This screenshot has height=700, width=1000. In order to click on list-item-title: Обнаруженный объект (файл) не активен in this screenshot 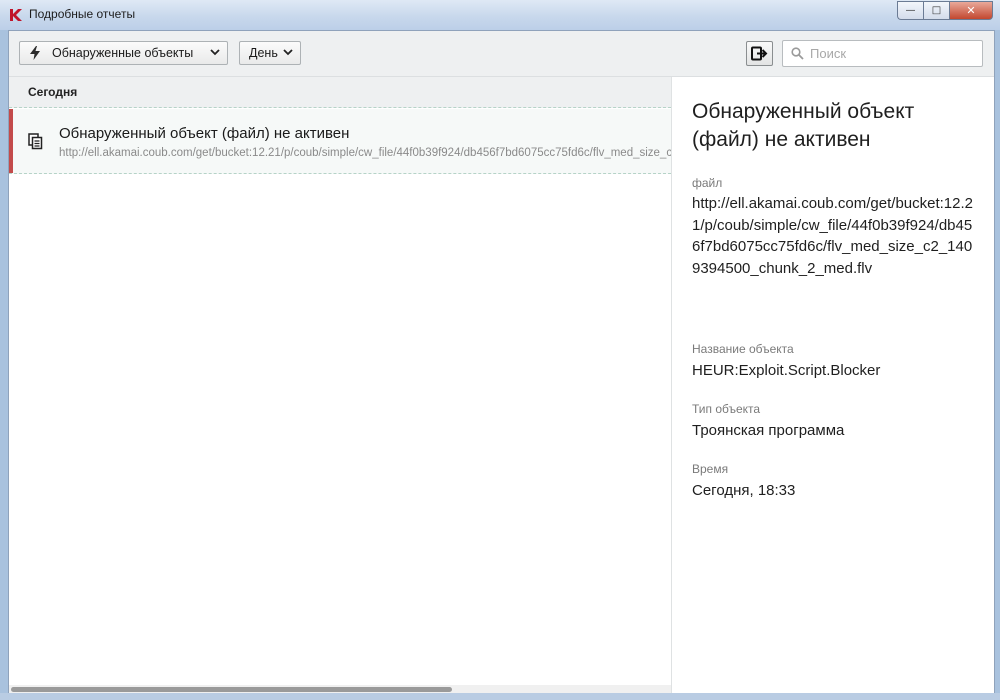, I will do `click(204, 133)`.